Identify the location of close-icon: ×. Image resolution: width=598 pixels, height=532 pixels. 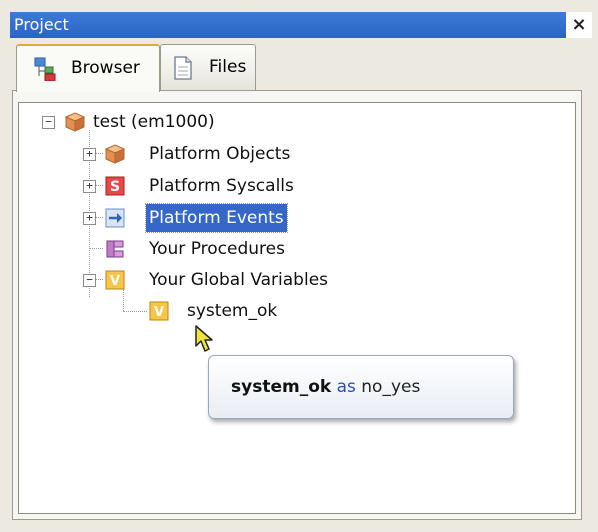
(579, 24).